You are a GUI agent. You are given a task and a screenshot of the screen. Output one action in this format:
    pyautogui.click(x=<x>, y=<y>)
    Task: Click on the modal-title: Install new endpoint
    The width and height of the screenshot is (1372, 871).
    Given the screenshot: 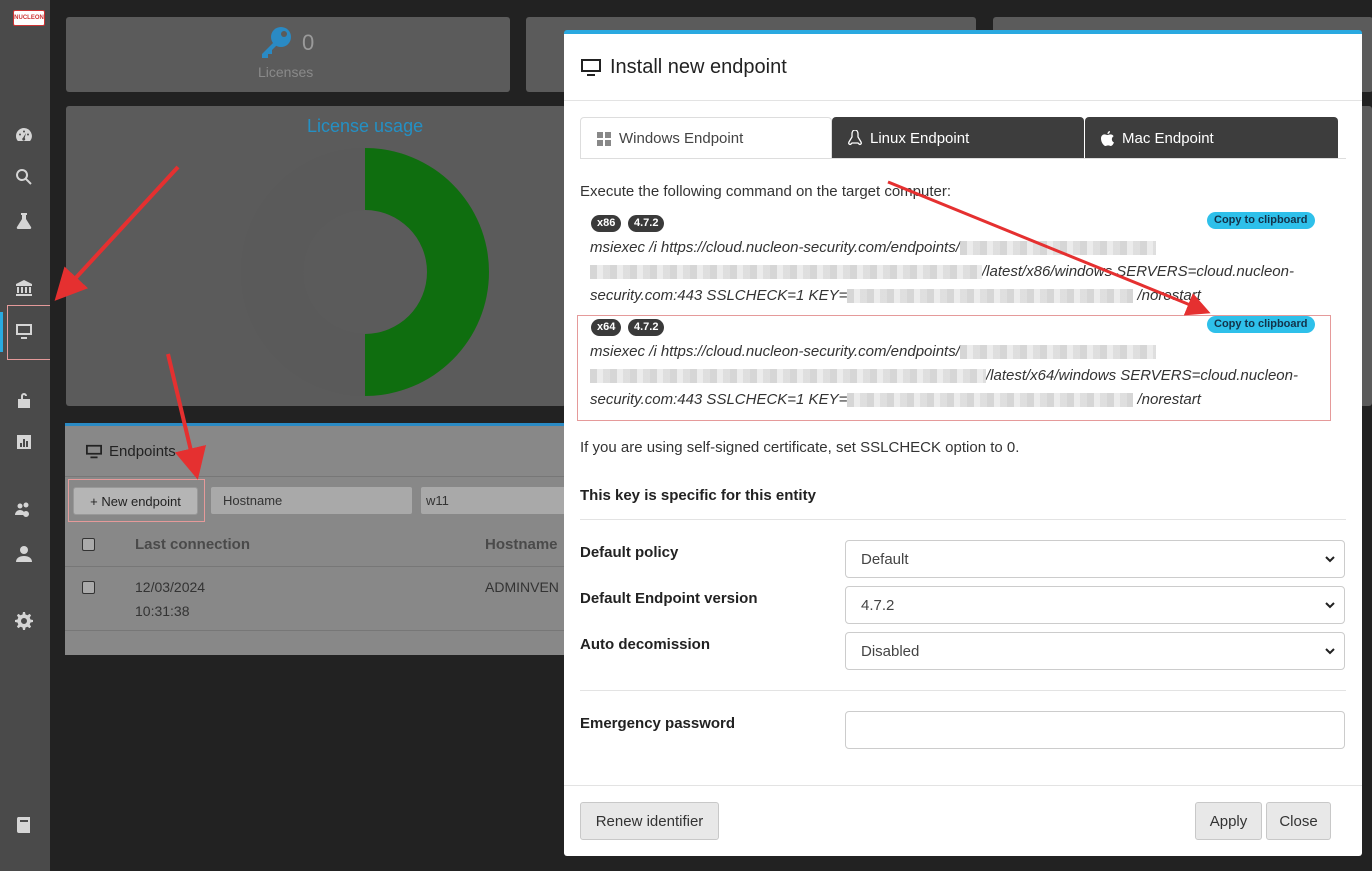 What is the action you would take?
    pyautogui.click(x=698, y=67)
    